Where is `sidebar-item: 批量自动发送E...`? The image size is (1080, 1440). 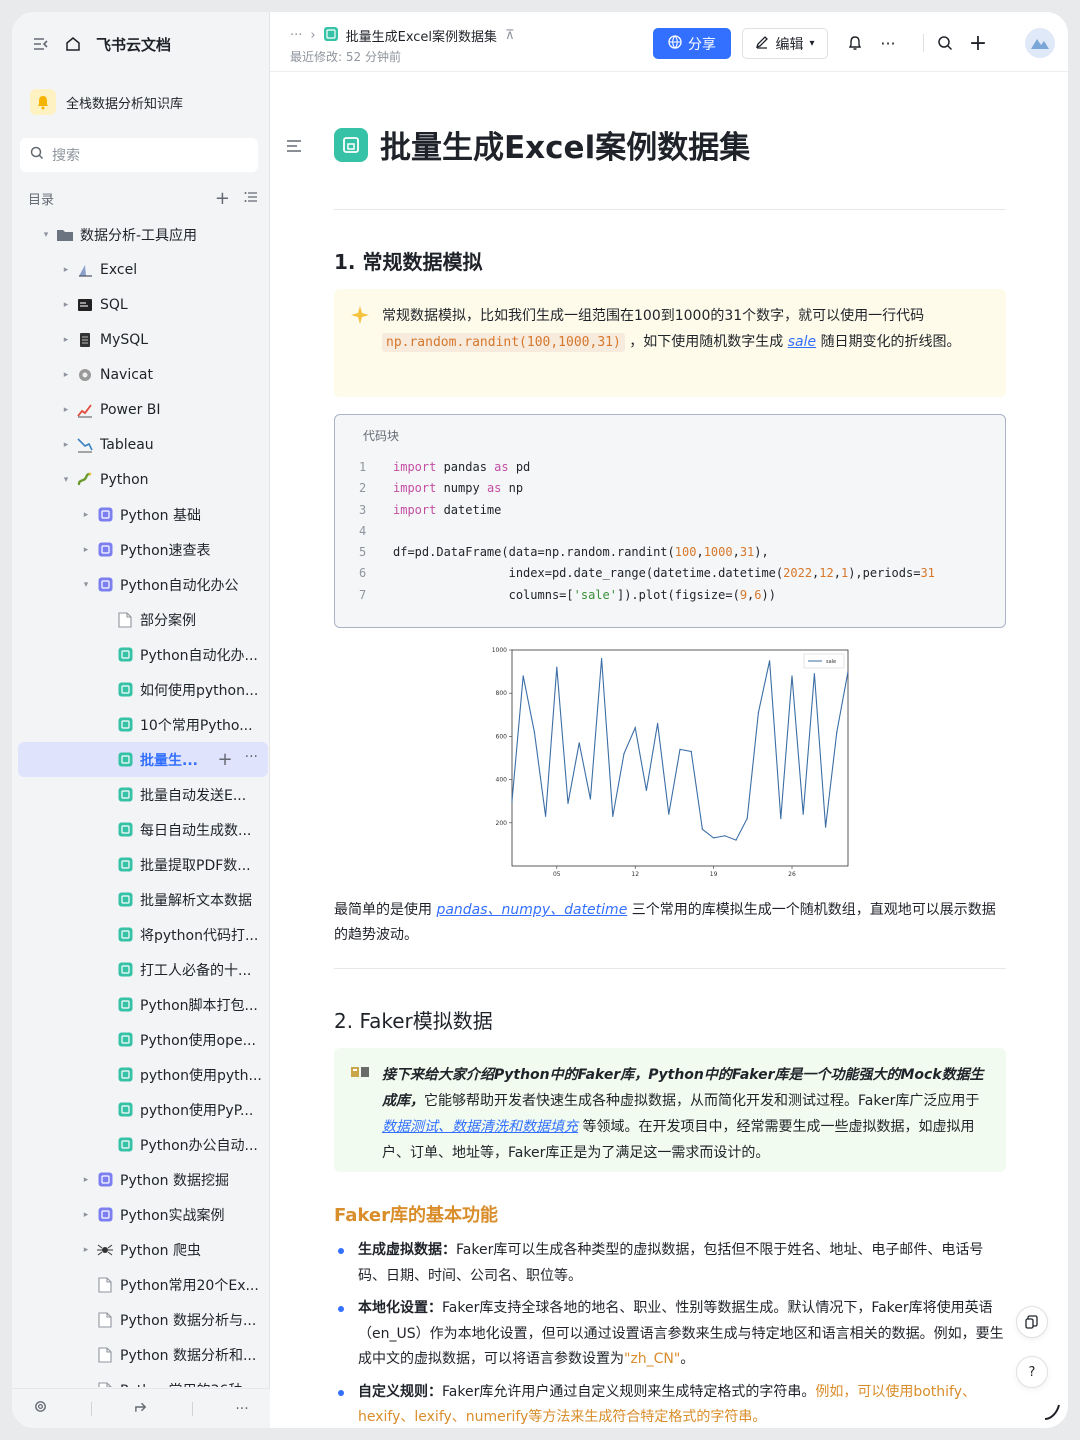 sidebar-item: 批量自动发送E... is located at coordinates (141, 794).